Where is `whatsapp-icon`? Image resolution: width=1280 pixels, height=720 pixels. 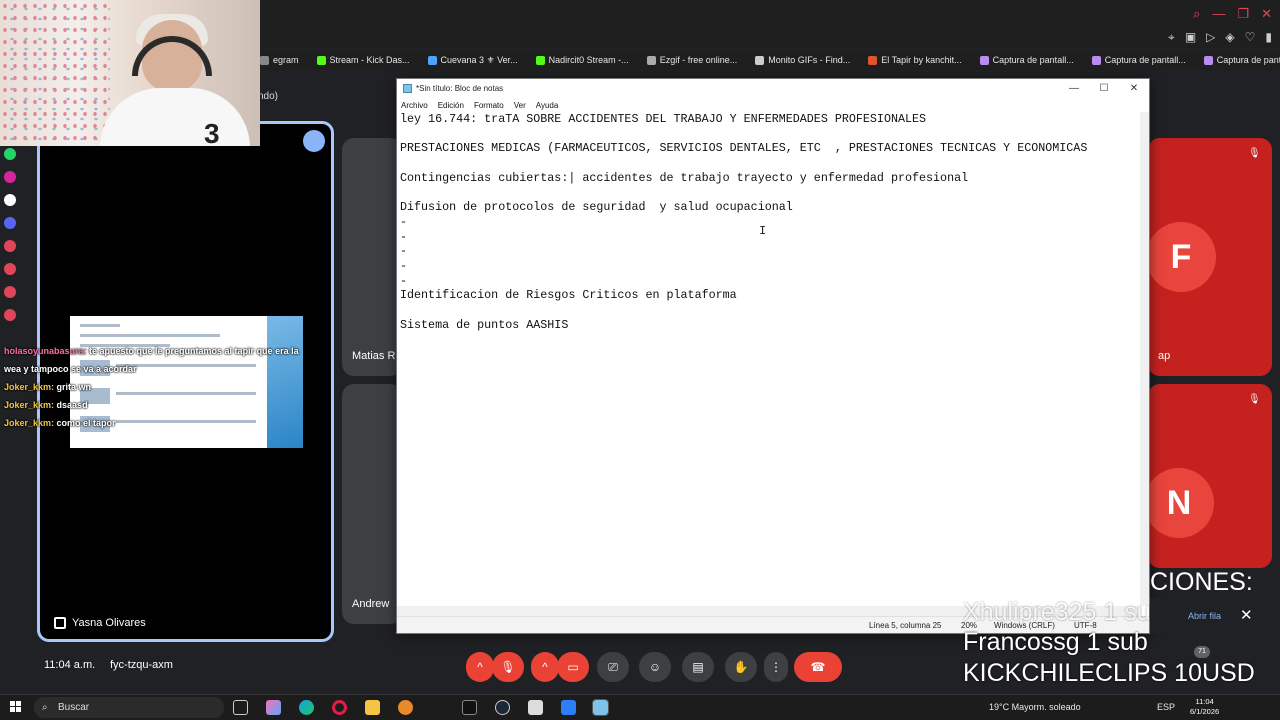 whatsapp-icon is located at coordinates (10, 154).